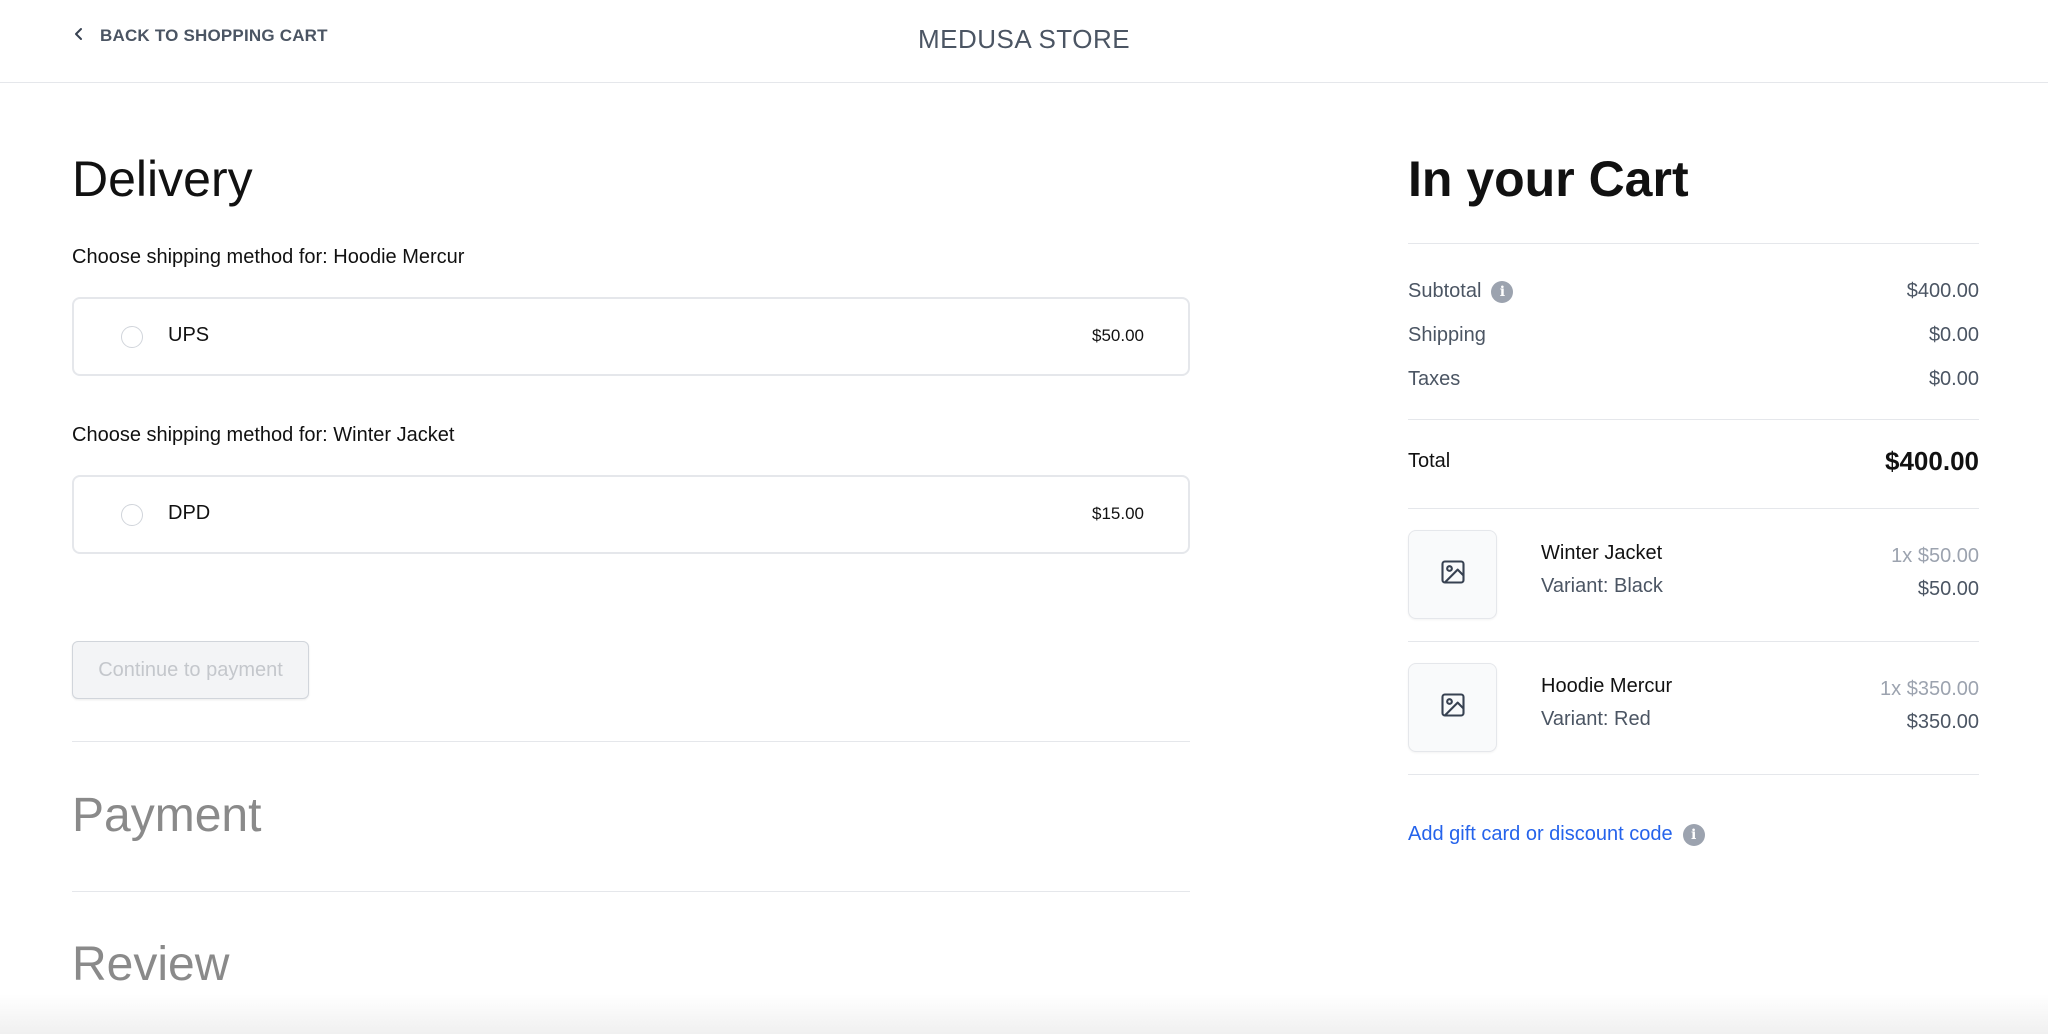 This screenshot has height=1034, width=2048. Describe the element at coordinates (1953, 379) in the screenshot. I see `taxes-value: $0.00` at that location.